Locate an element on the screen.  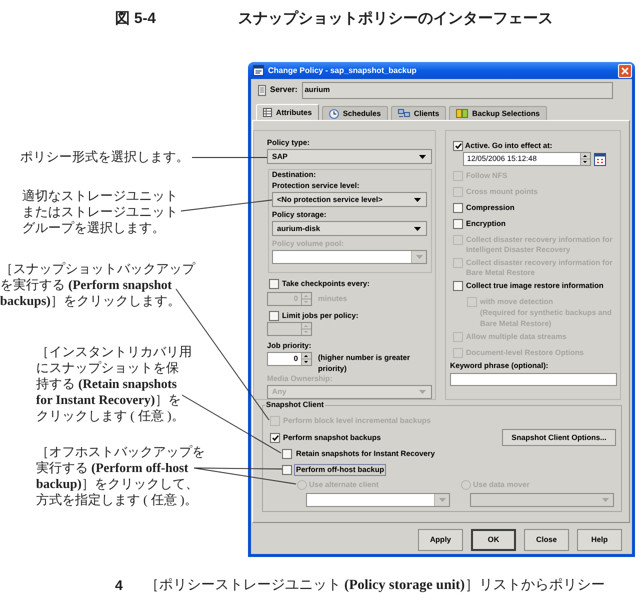
close-button is located at coordinates (625, 71).